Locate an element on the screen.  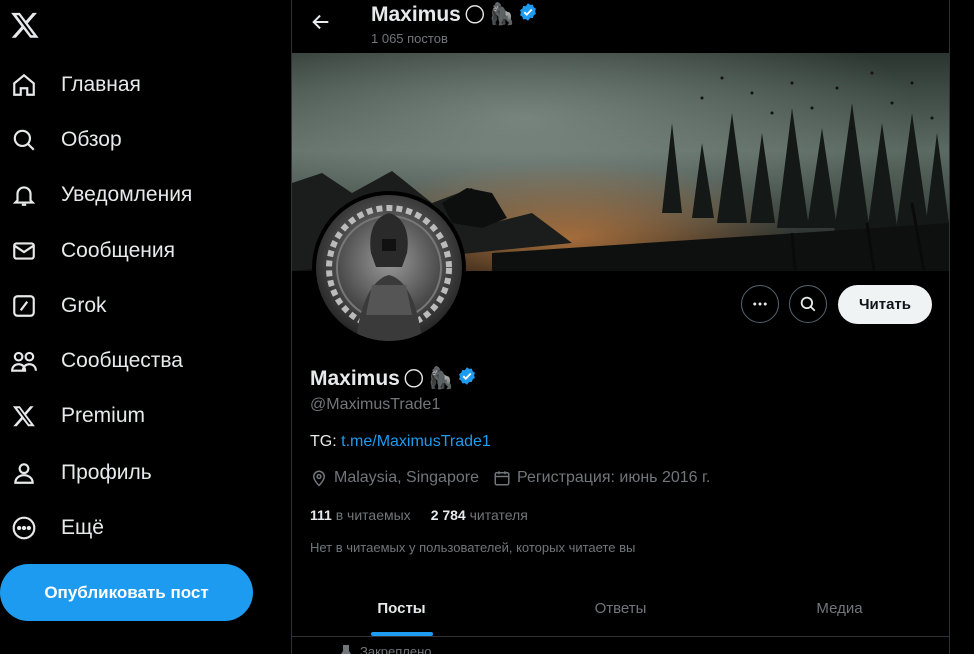
bio-telegram-link: t.me/MaximusTrade1 is located at coordinates (416, 441).